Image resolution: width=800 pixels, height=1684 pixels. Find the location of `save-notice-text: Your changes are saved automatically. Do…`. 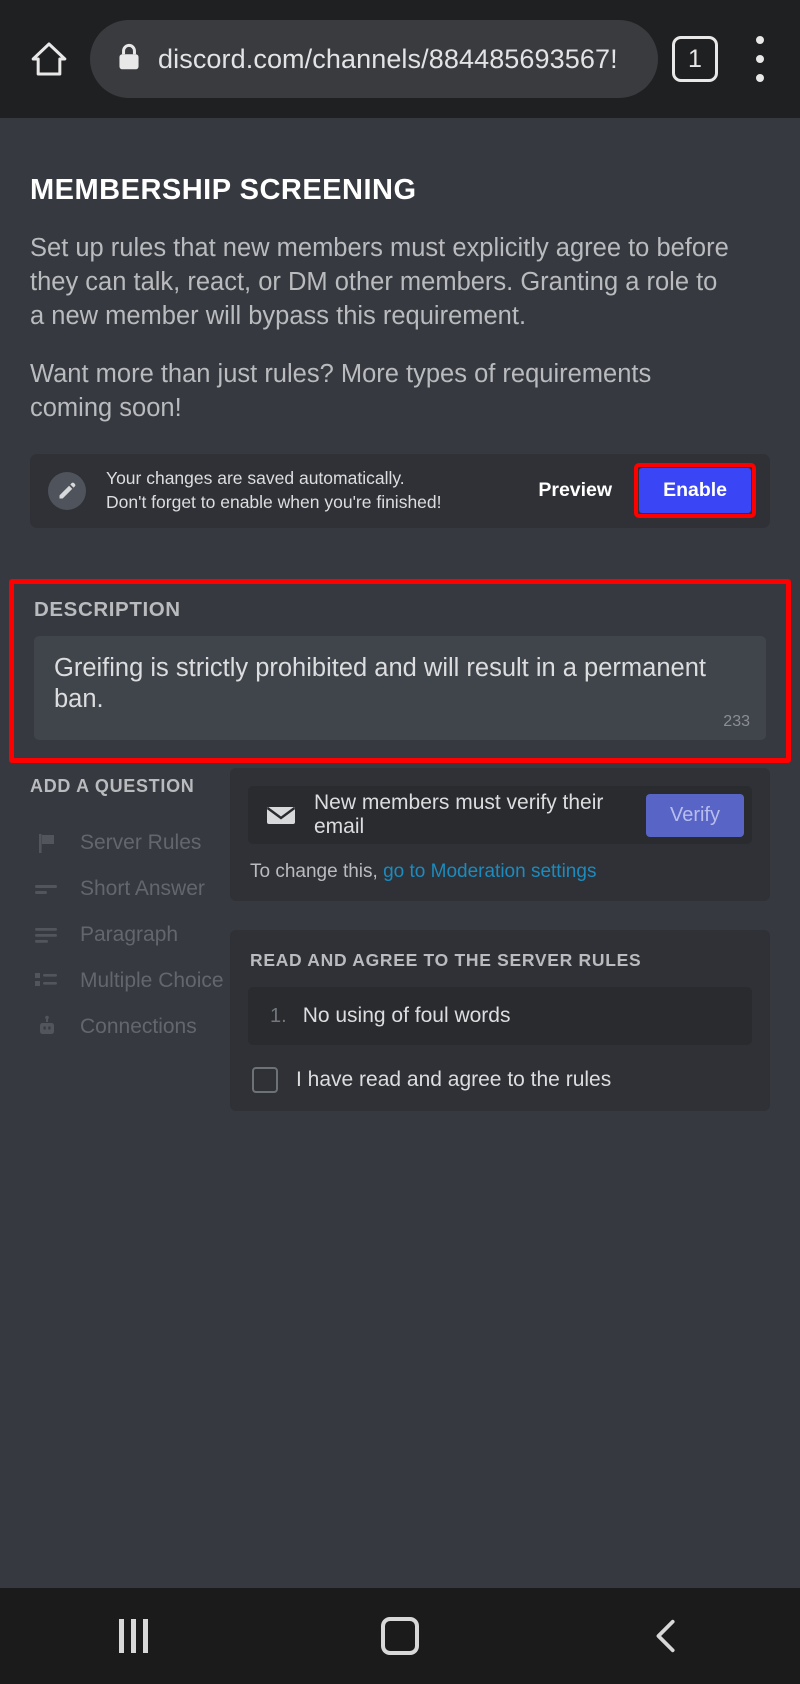

save-notice-text: Your changes are saved automatically. Do… is located at coordinates (322, 491).